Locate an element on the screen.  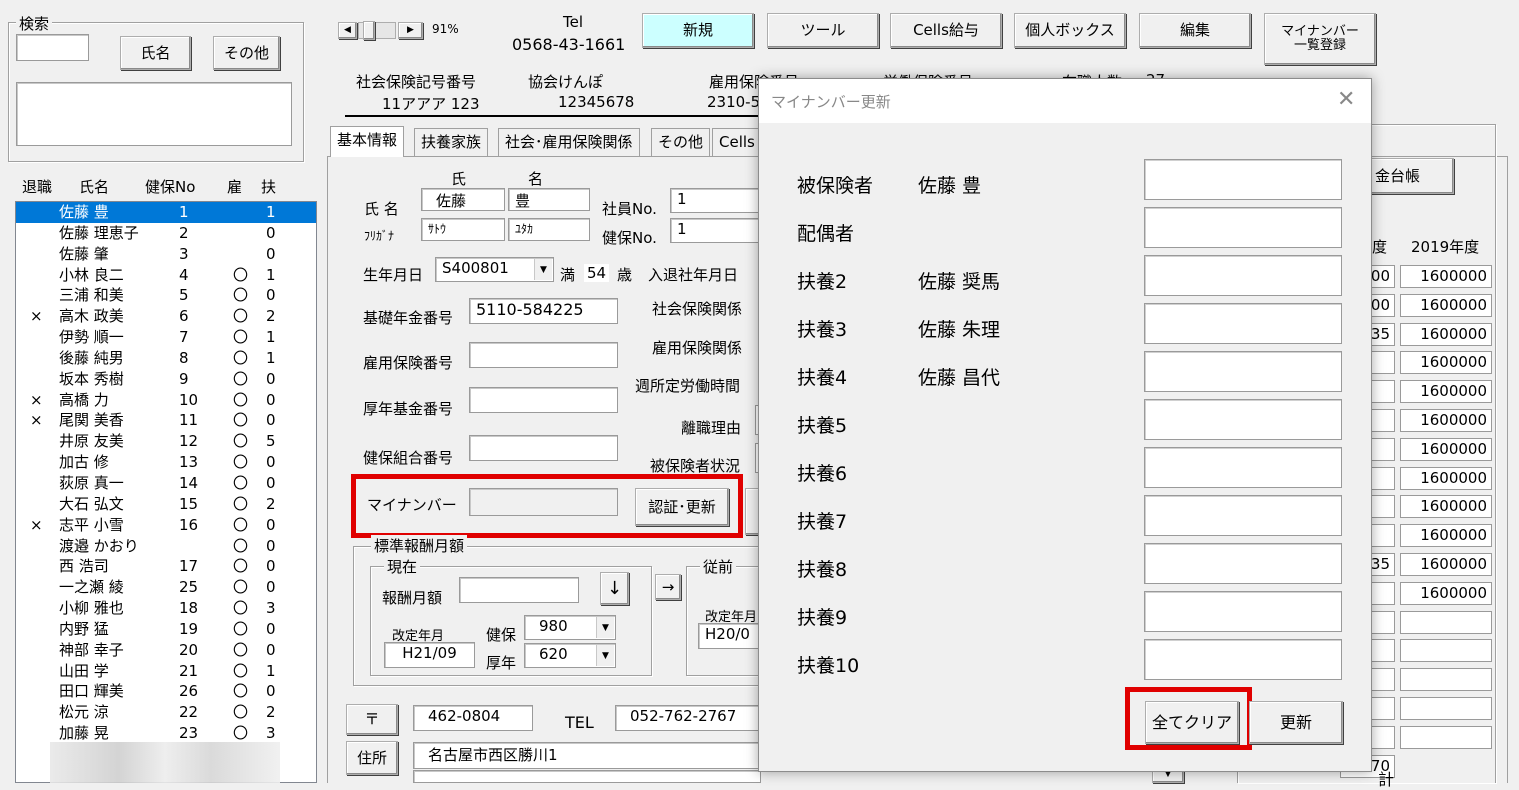
address-line2-field is located at coordinates (587, 776).